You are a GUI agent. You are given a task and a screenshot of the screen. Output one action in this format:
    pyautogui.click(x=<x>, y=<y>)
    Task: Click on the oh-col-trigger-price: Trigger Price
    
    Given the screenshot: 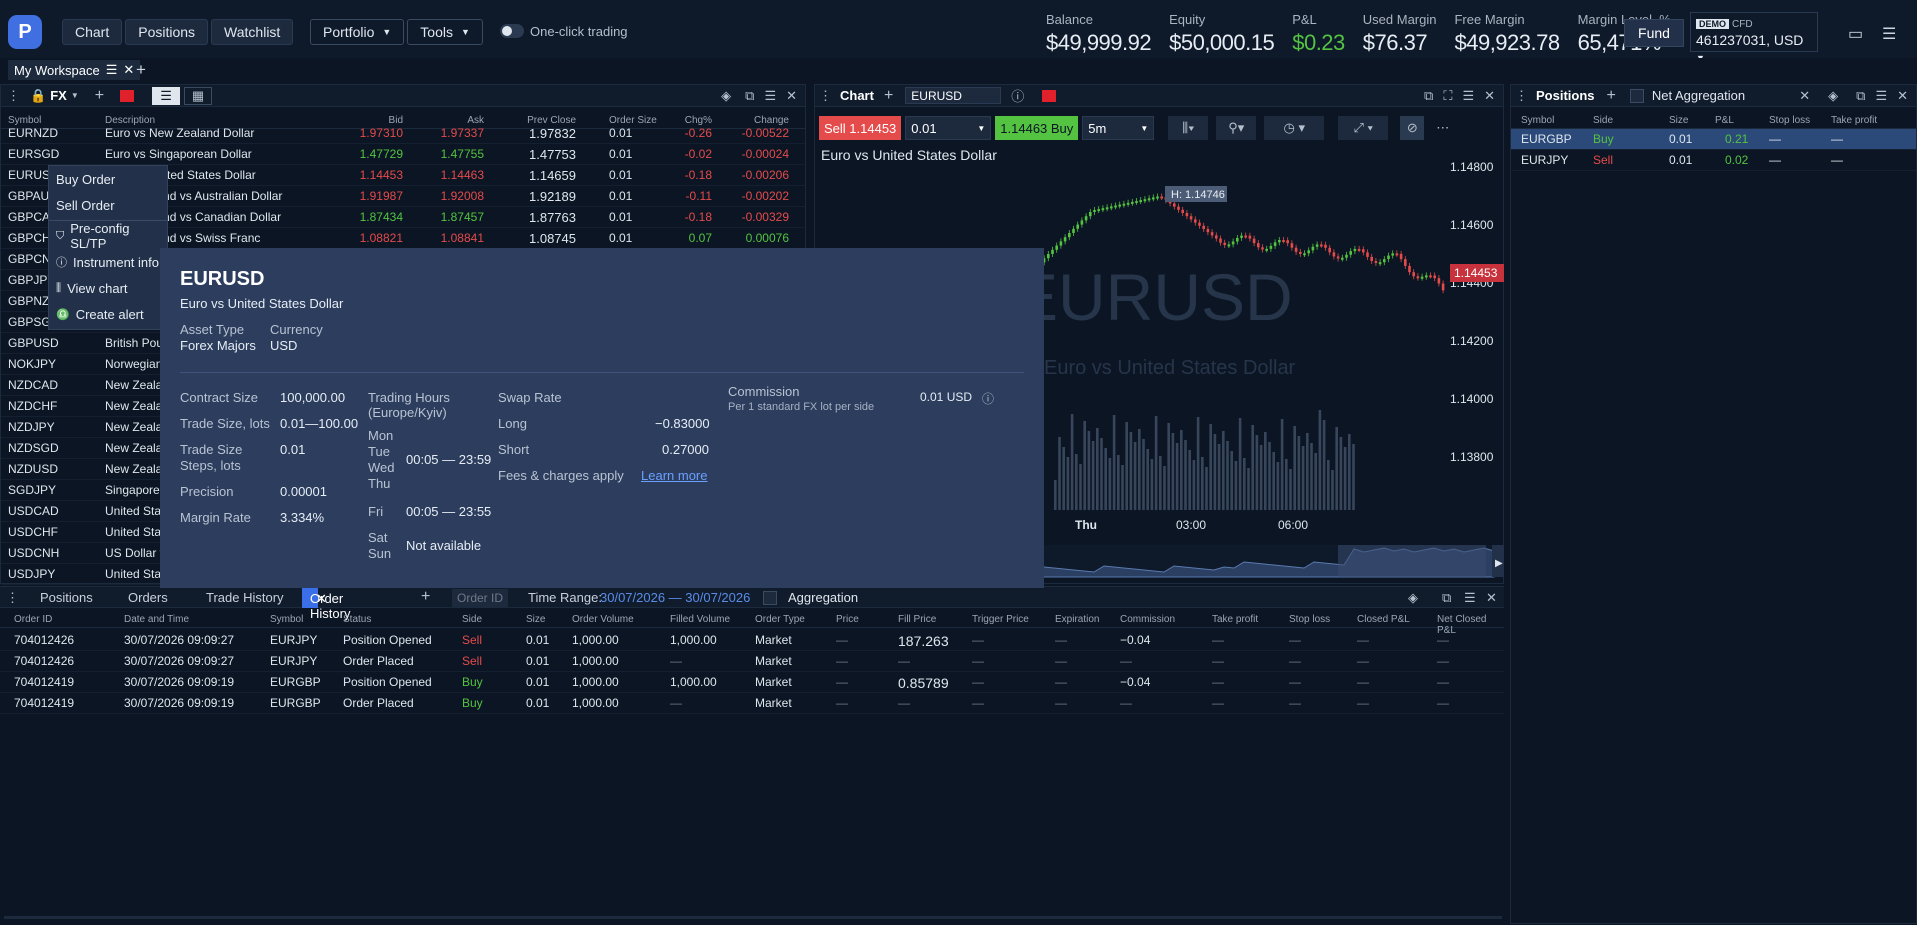 What is the action you would take?
    pyautogui.click(x=1000, y=619)
    